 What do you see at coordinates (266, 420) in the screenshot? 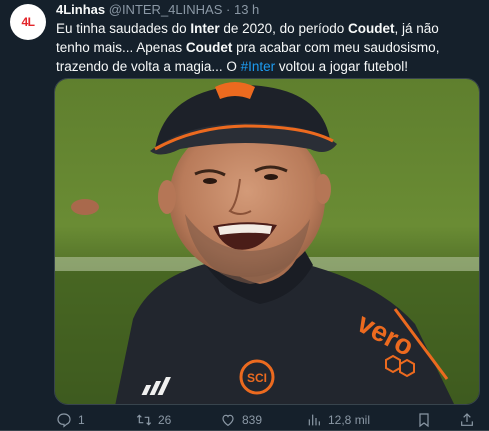
I see `tweet-actions: 1 26 839 12,8 mil` at bounding box center [266, 420].